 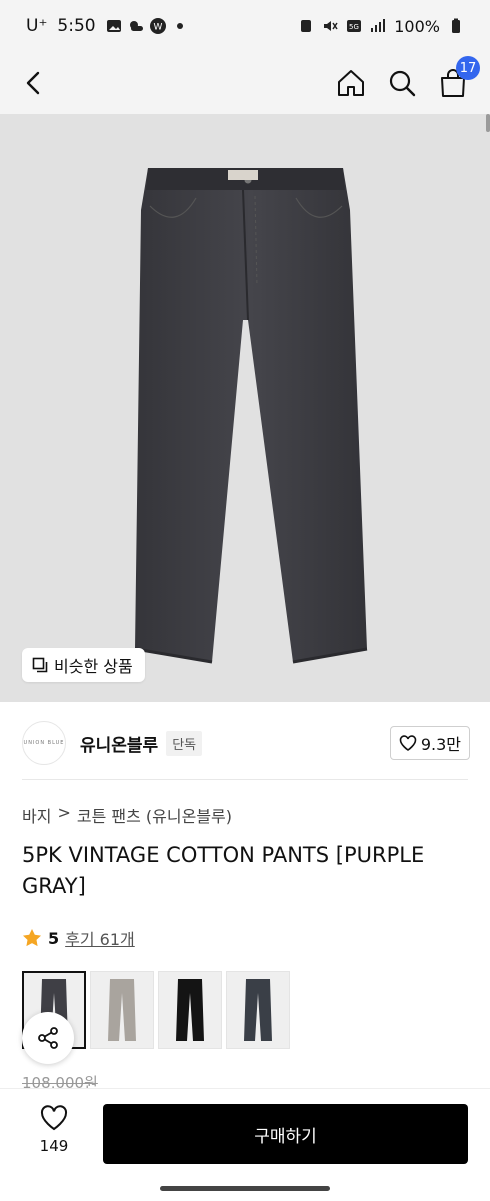 I want to click on cart-button: 17, so click(x=459, y=77).